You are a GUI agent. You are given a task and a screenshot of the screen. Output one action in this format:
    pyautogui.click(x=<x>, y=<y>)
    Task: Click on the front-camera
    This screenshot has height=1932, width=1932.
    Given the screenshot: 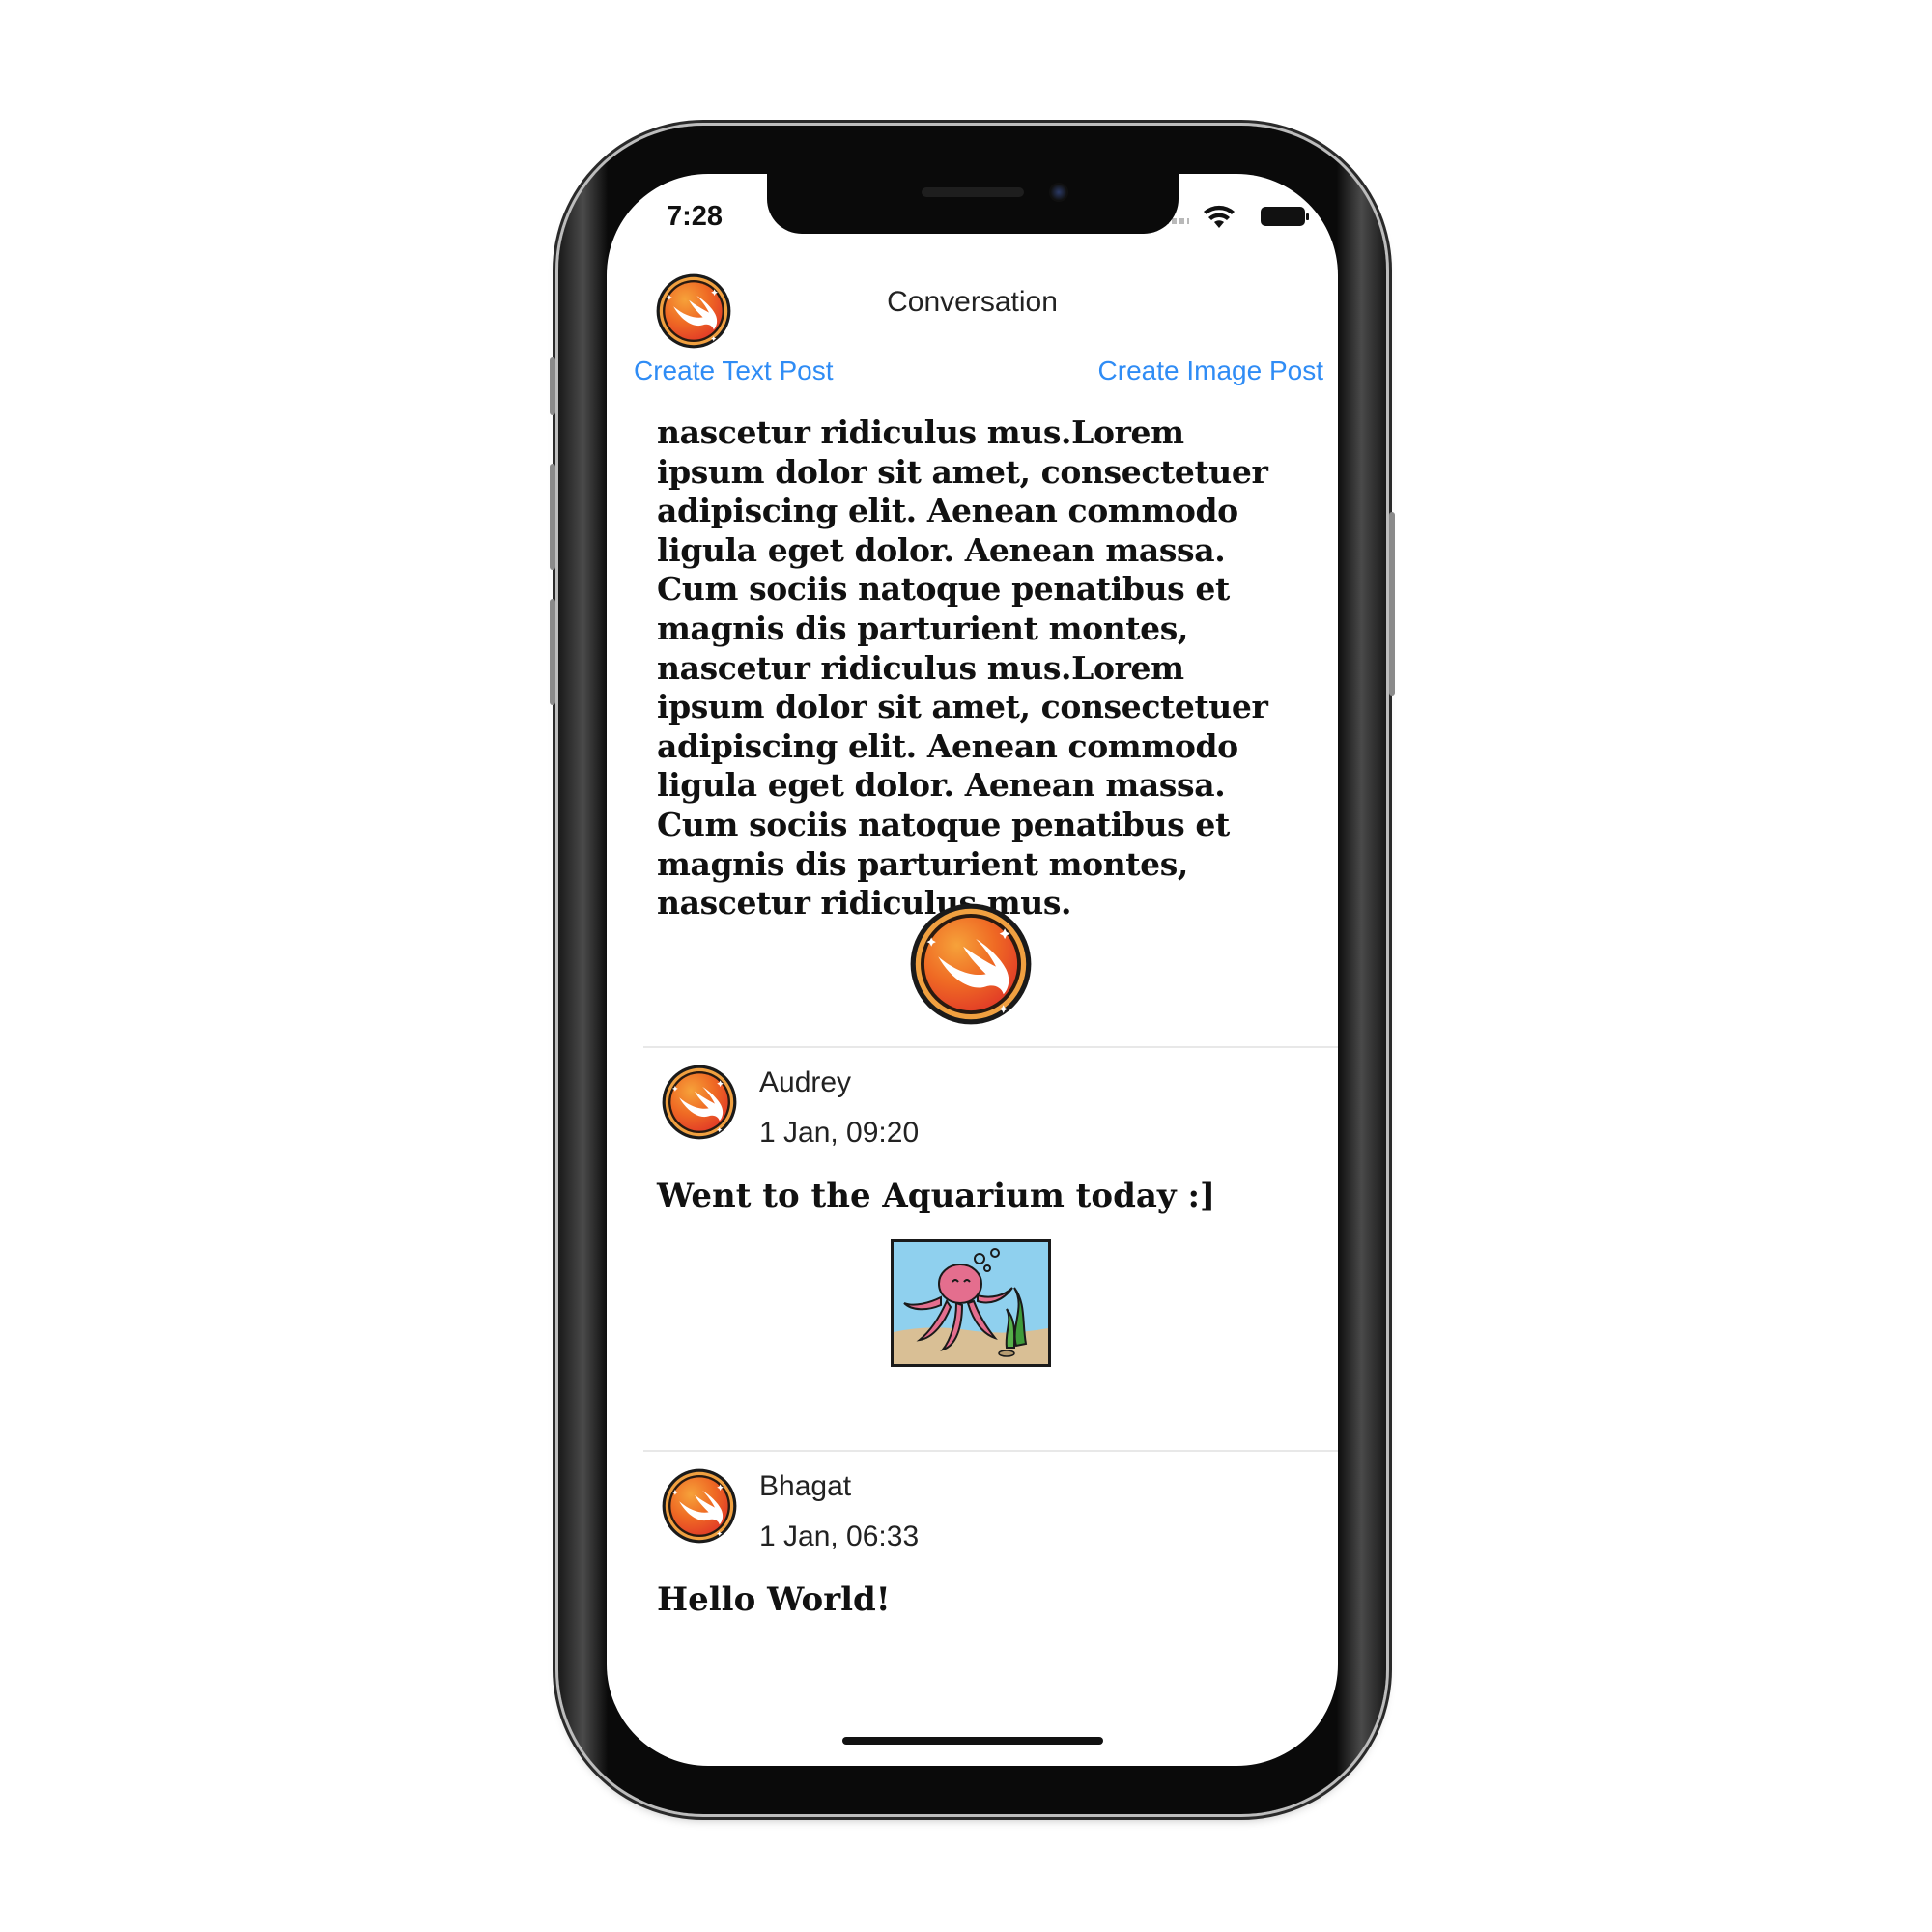 What is the action you would take?
    pyautogui.click(x=1058, y=192)
    